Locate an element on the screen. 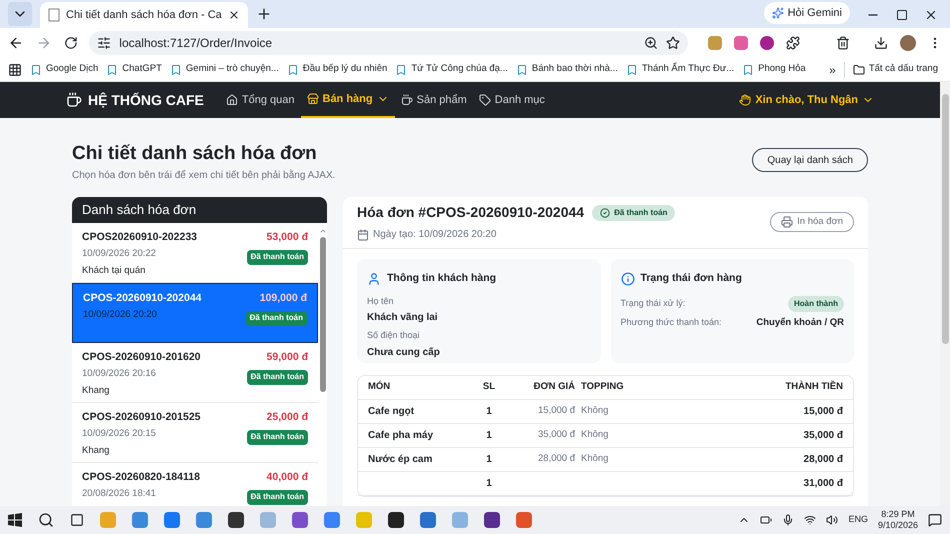 This screenshot has height=534, width=950. restore-icon is located at coordinates (902, 15).